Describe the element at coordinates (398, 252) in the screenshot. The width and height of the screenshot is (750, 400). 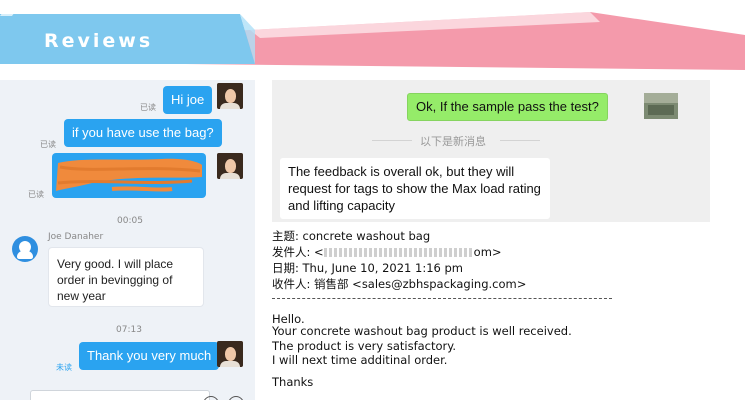
I see `redacted-email` at that location.